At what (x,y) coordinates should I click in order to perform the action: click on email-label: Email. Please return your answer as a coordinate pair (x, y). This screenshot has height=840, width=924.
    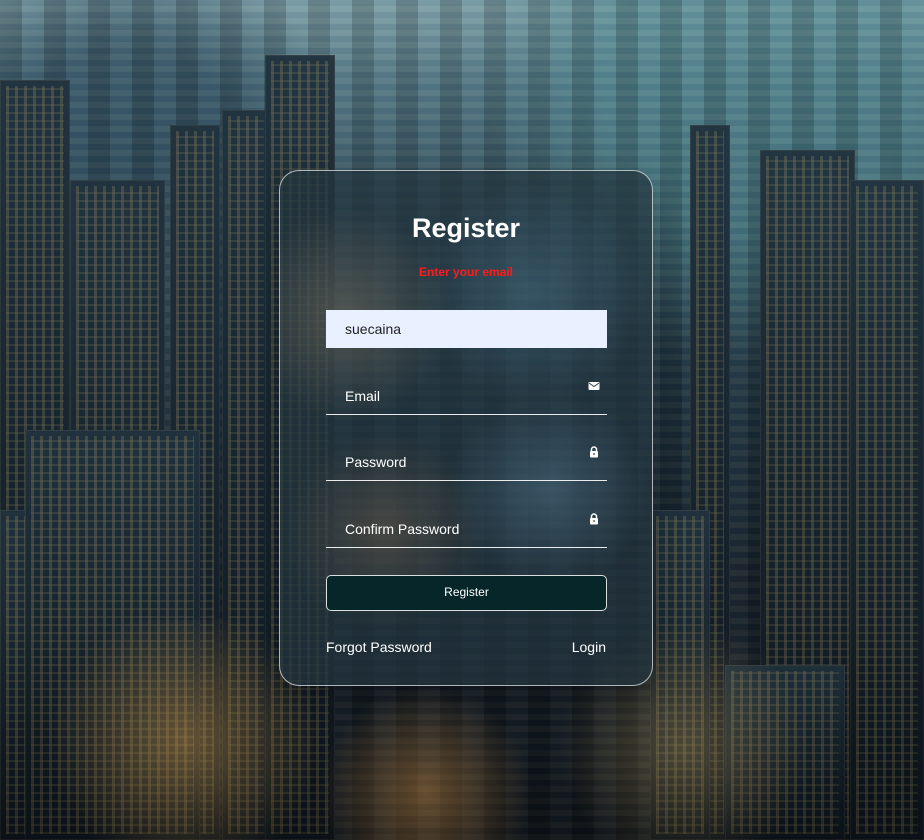
    Looking at the image, I should click on (363, 396).